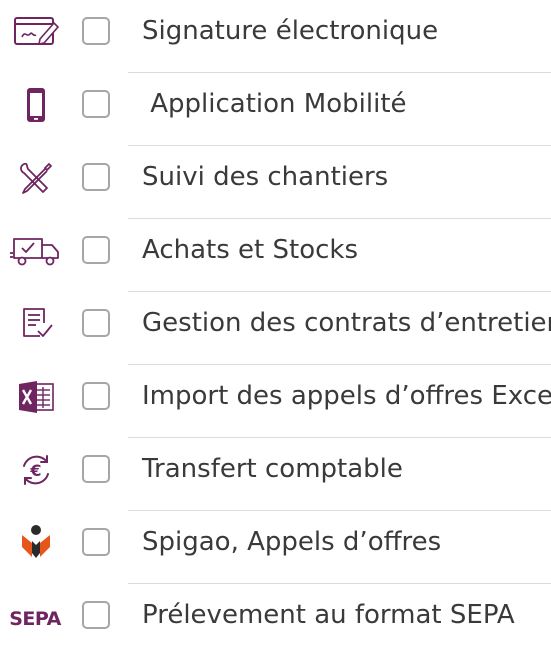 The width and height of the screenshot is (551, 657). I want to click on delivery-truck-icon, so click(36, 251).